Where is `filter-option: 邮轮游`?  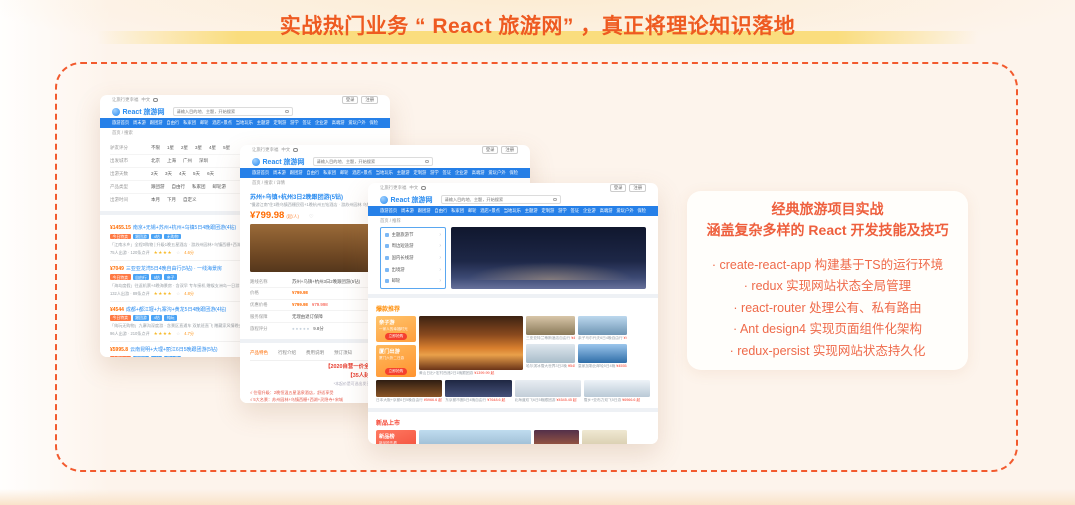 filter-option: 邮轮游 is located at coordinates (220, 187).